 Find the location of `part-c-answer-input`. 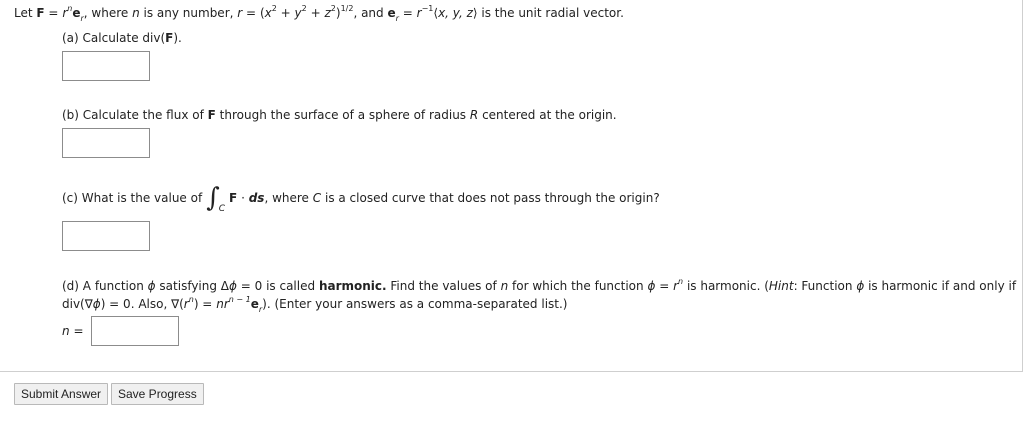

part-c-answer-input is located at coordinates (106, 236).